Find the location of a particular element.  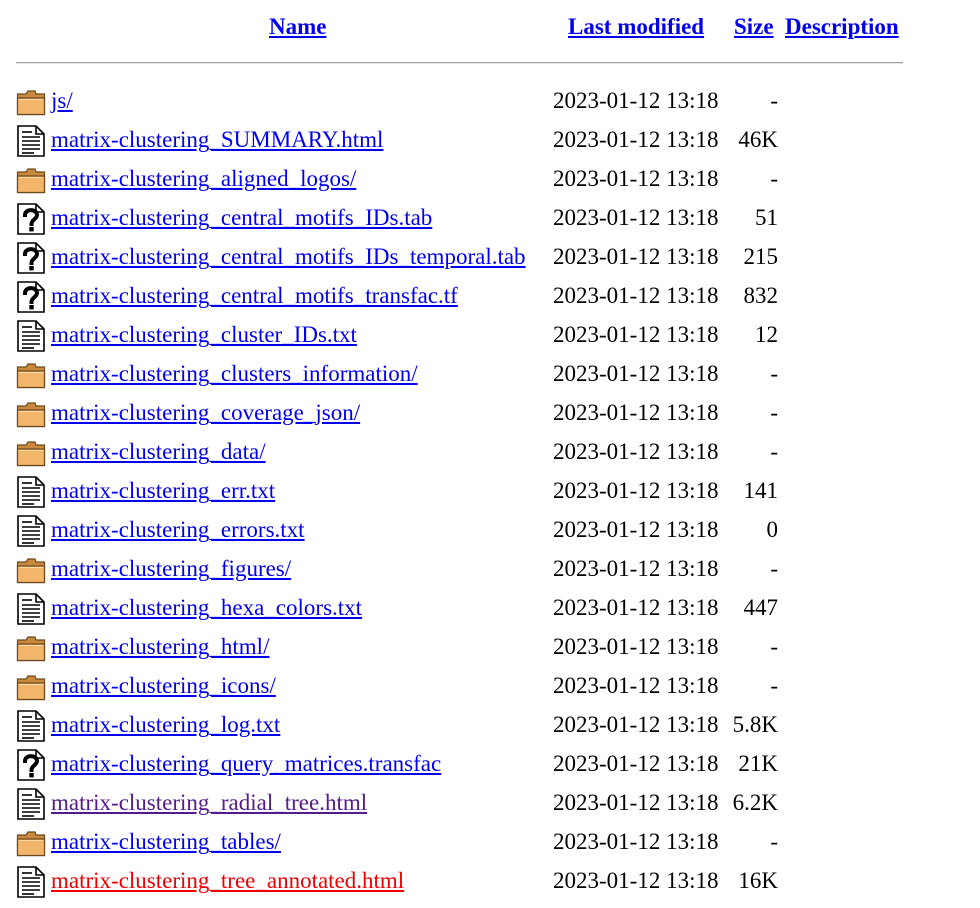

size-value: 832 is located at coordinates (761, 295).